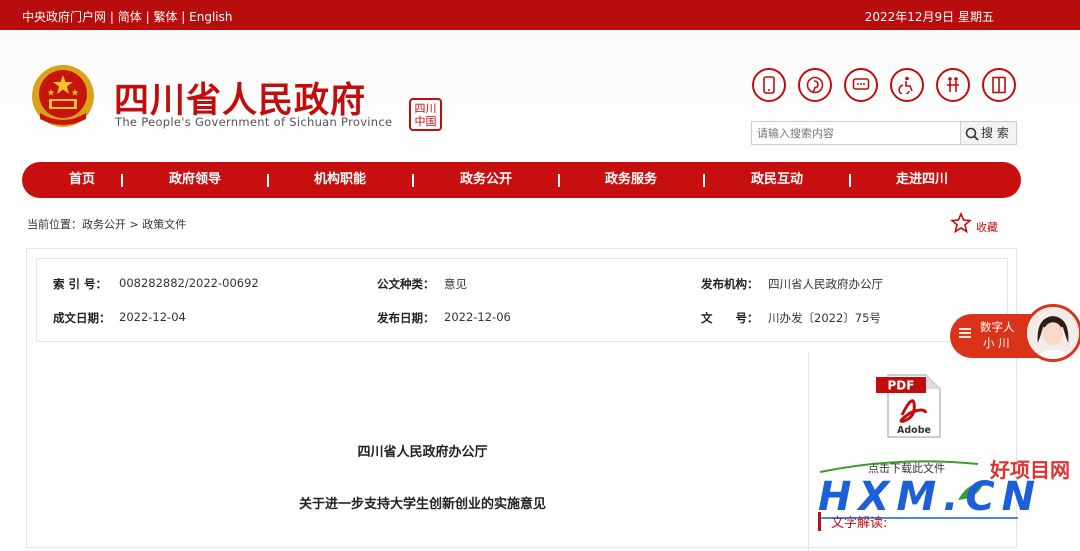 This screenshot has height=551, width=1080. Describe the element at coordinates (195, 180) in the screenshot. I see `nav-item-leaders: 政府领导` at that location.